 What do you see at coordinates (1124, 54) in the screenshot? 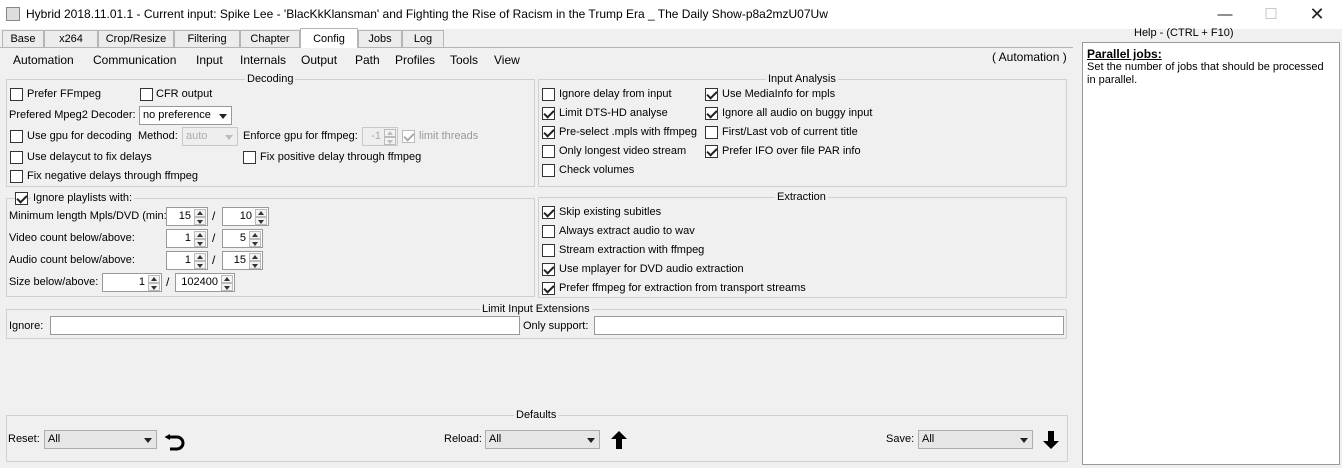
I see `help-heading: Parallel jobs:` at bounding box center [1124, 54].